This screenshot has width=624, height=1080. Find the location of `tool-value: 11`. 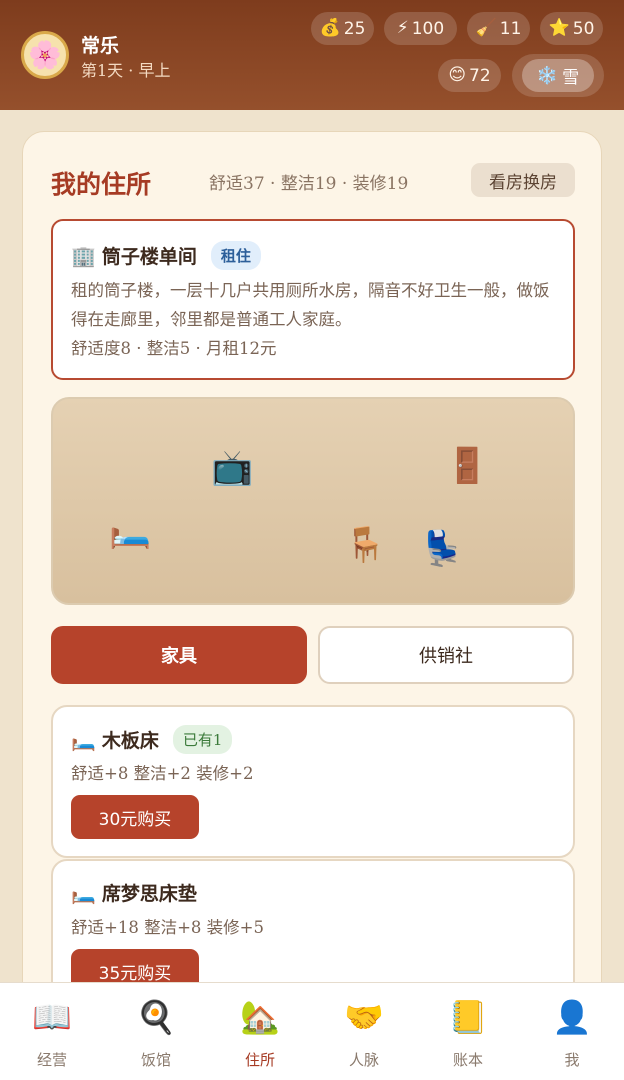

tool-value: 11 is located at coordinates (510, 28).